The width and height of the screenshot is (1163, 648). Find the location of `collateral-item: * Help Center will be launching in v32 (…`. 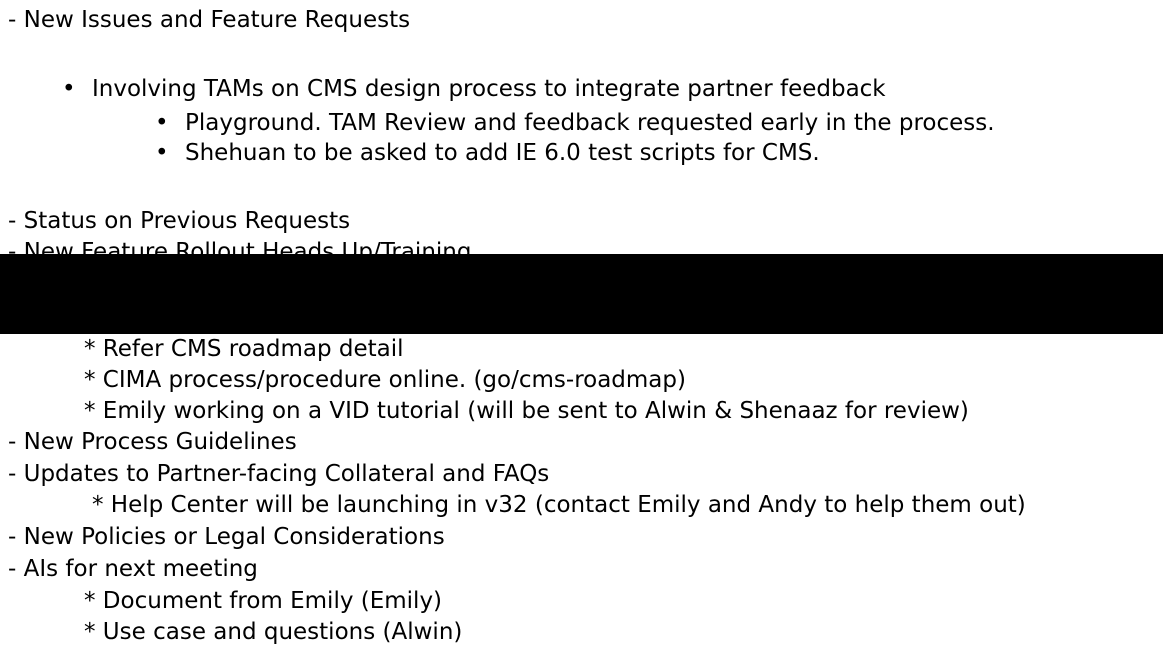

collateral-item: * Help Center will be launching in v32 (… is located at coordinates (559, 505).